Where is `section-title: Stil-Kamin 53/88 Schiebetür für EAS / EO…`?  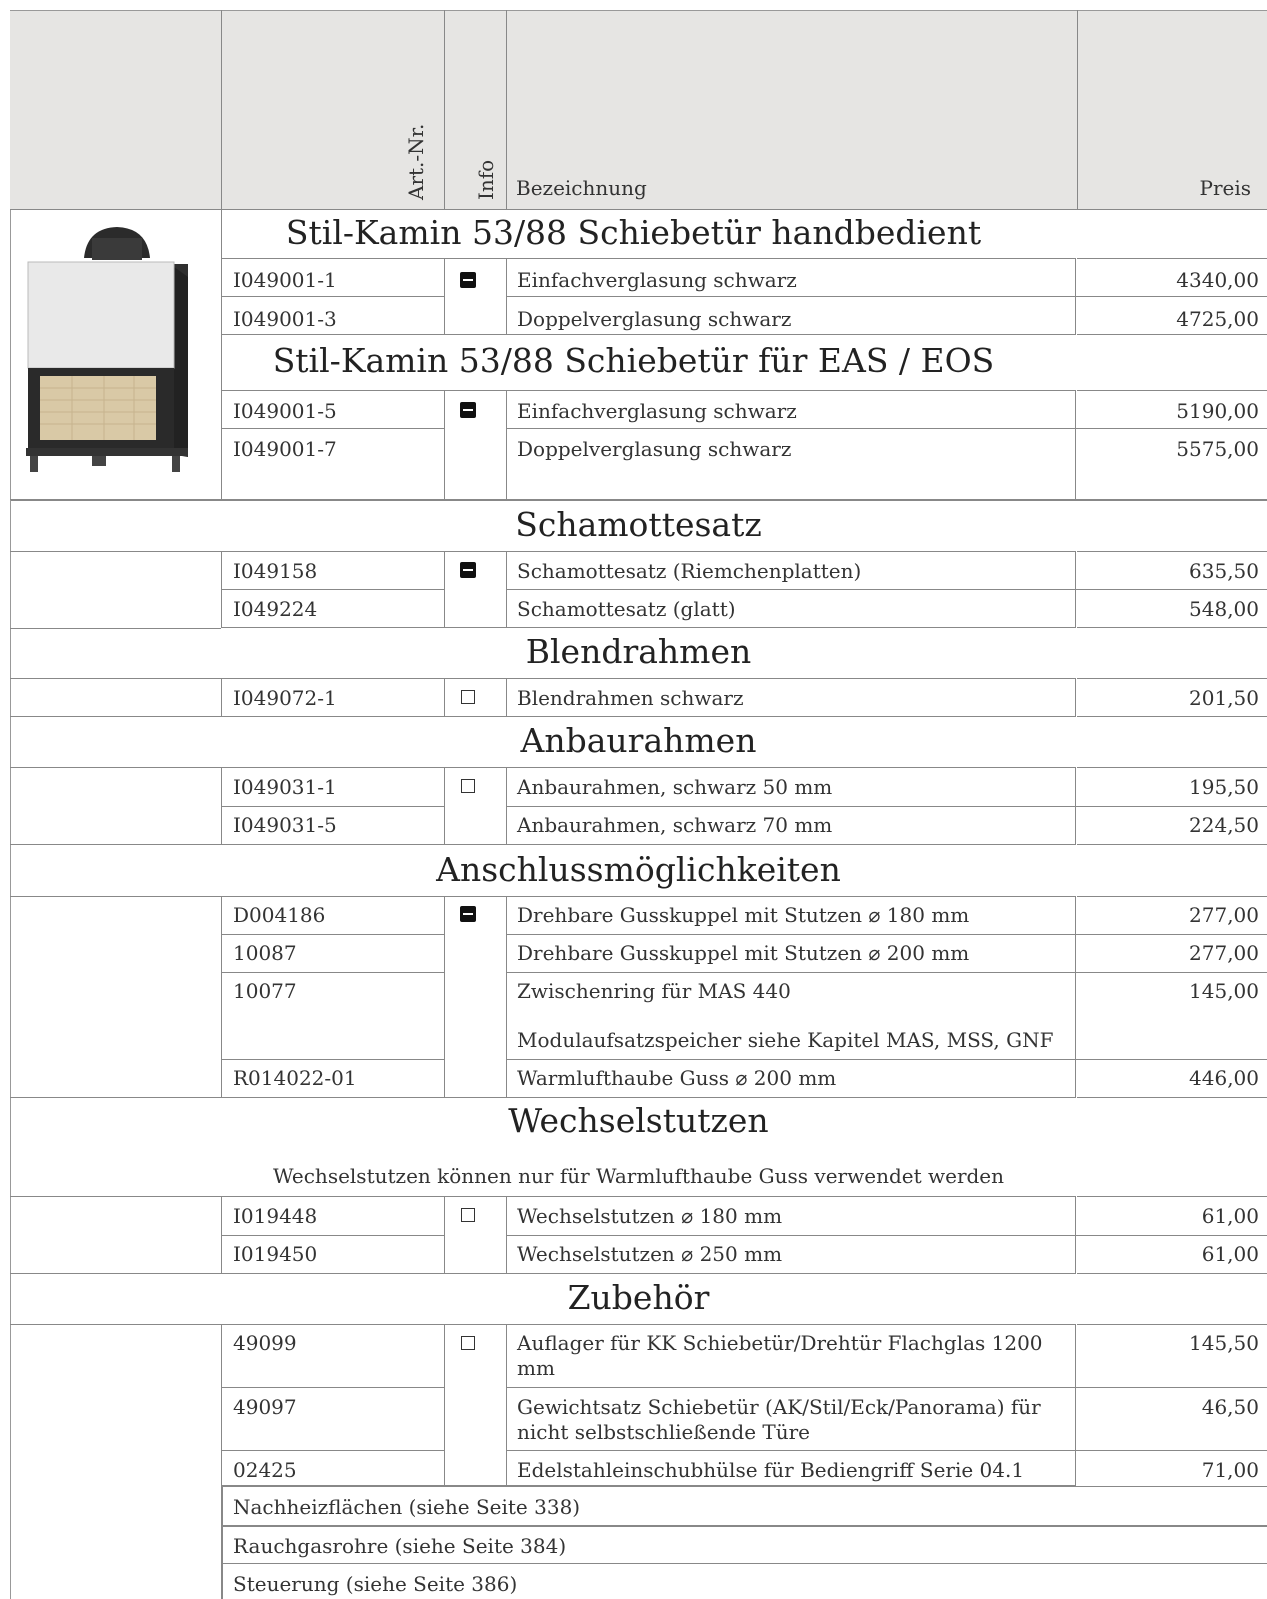
section-title: Stil-Kamin 53/88 Schiebetür für EAS / EO… is located at coordinates (633, 360).